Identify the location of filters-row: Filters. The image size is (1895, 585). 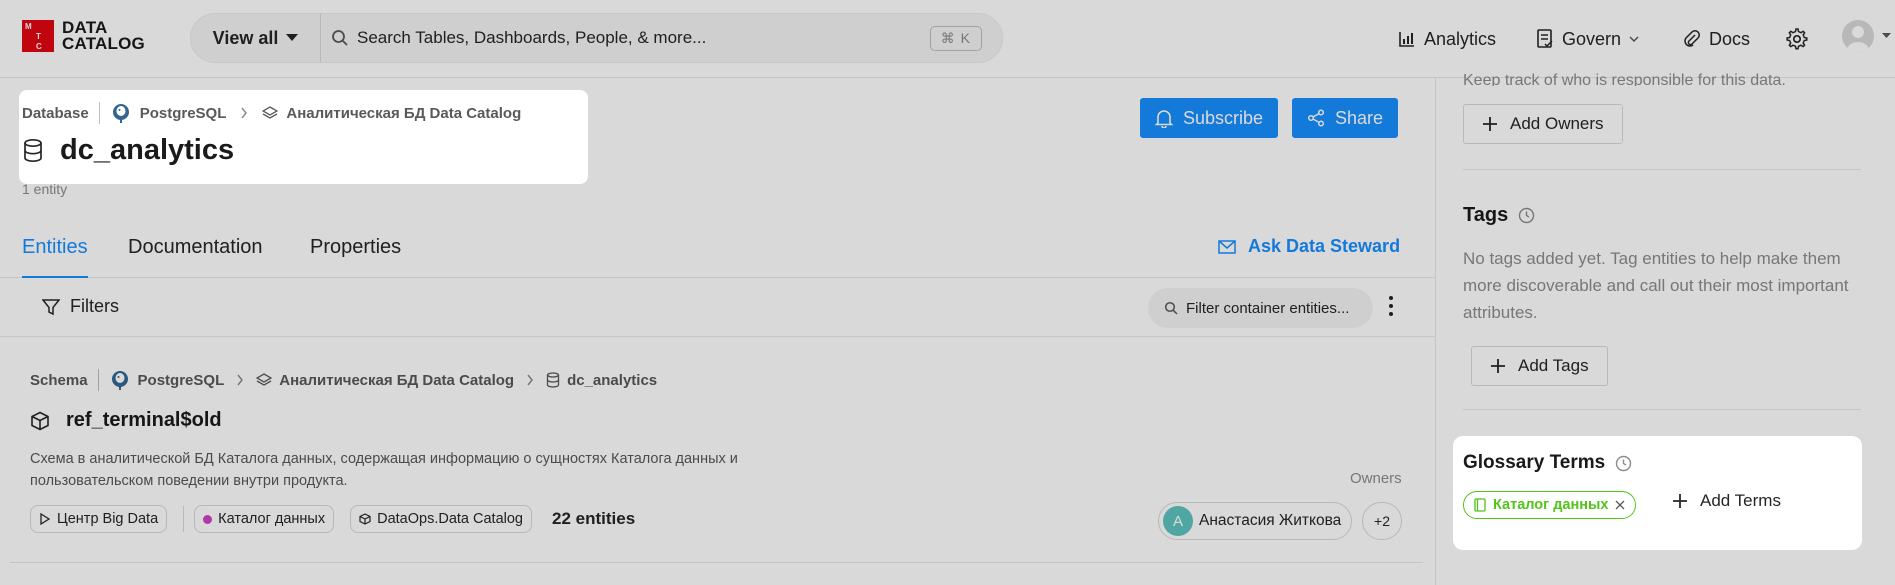
(717, 308).